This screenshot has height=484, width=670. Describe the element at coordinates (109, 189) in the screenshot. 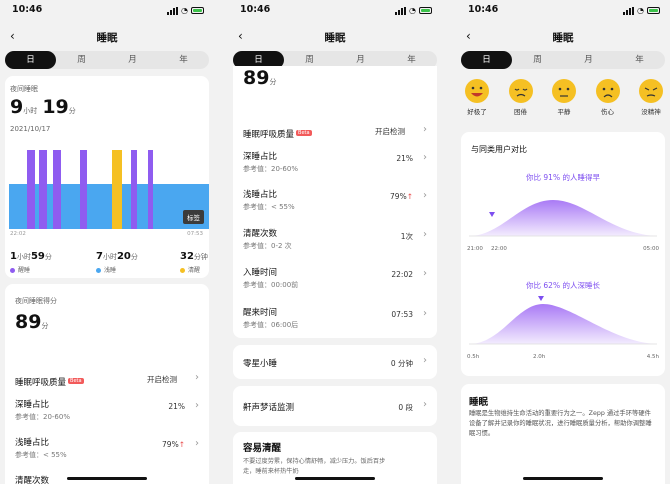

I see `sleep-stage-chart` at that location.